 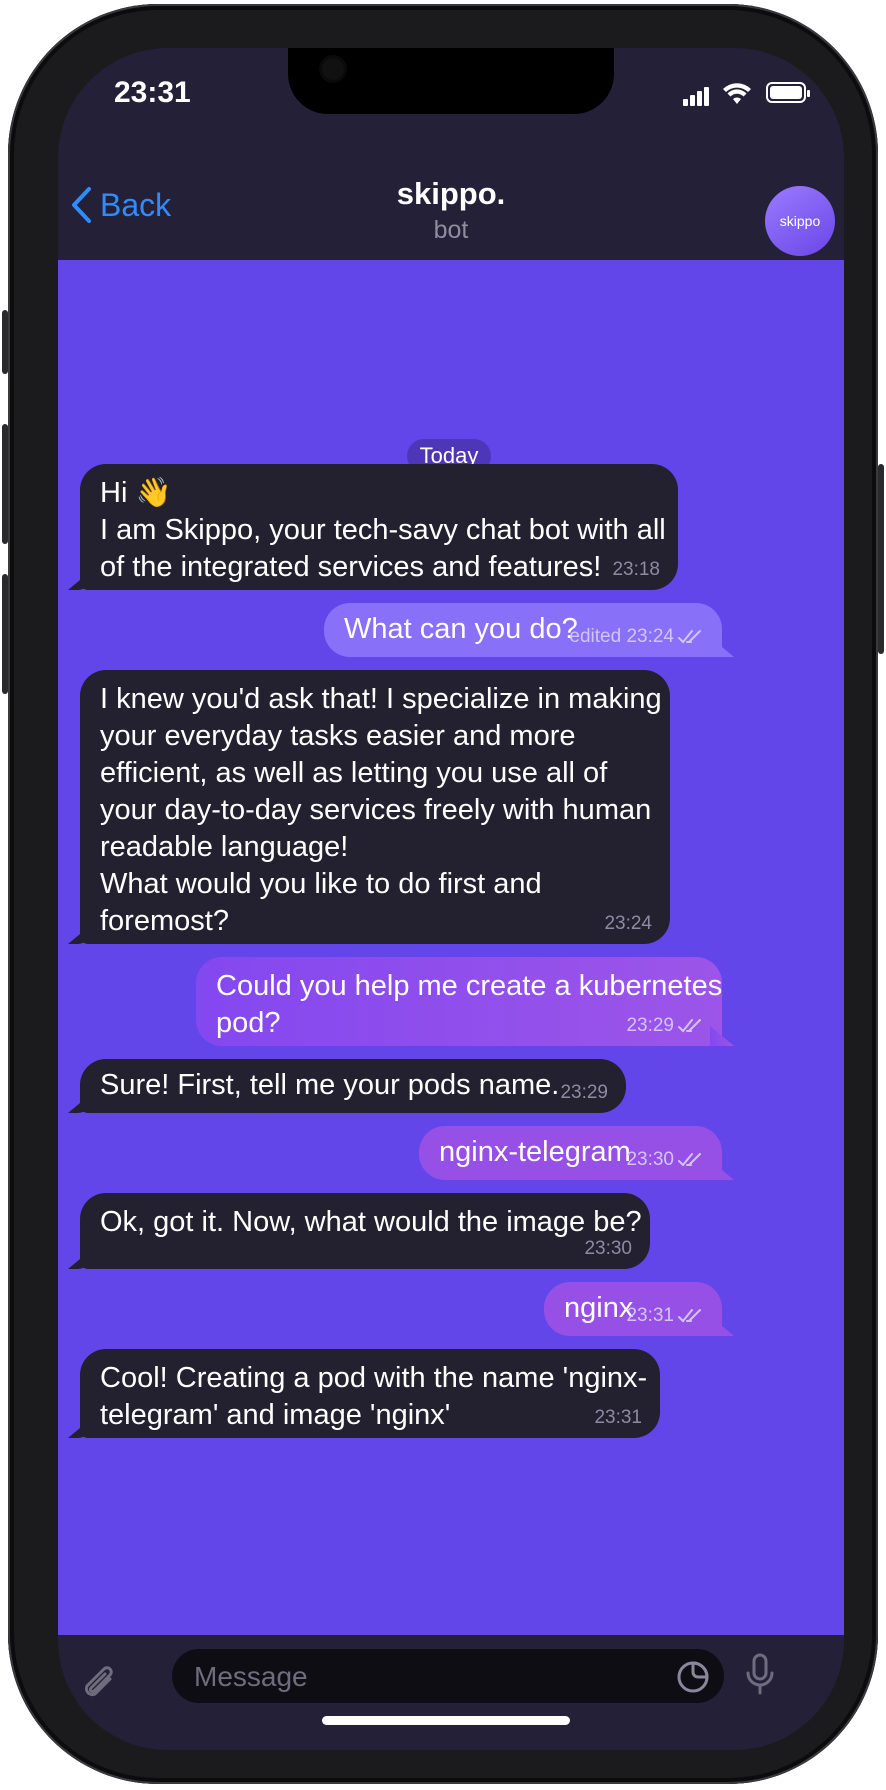 What do you see at coordinates (5, 634) in the screenshot?
I see `volume-down-button` at bounding box center [5, 634].